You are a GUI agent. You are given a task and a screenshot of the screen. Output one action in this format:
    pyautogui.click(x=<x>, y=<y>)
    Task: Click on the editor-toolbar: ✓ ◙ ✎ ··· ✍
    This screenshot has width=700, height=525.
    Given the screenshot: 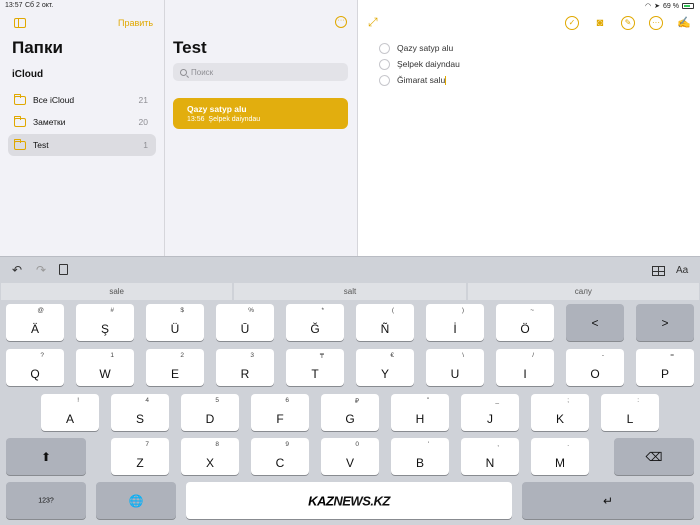 What is the action you would take?
    pyautogui.click(x=628, y=23)
    